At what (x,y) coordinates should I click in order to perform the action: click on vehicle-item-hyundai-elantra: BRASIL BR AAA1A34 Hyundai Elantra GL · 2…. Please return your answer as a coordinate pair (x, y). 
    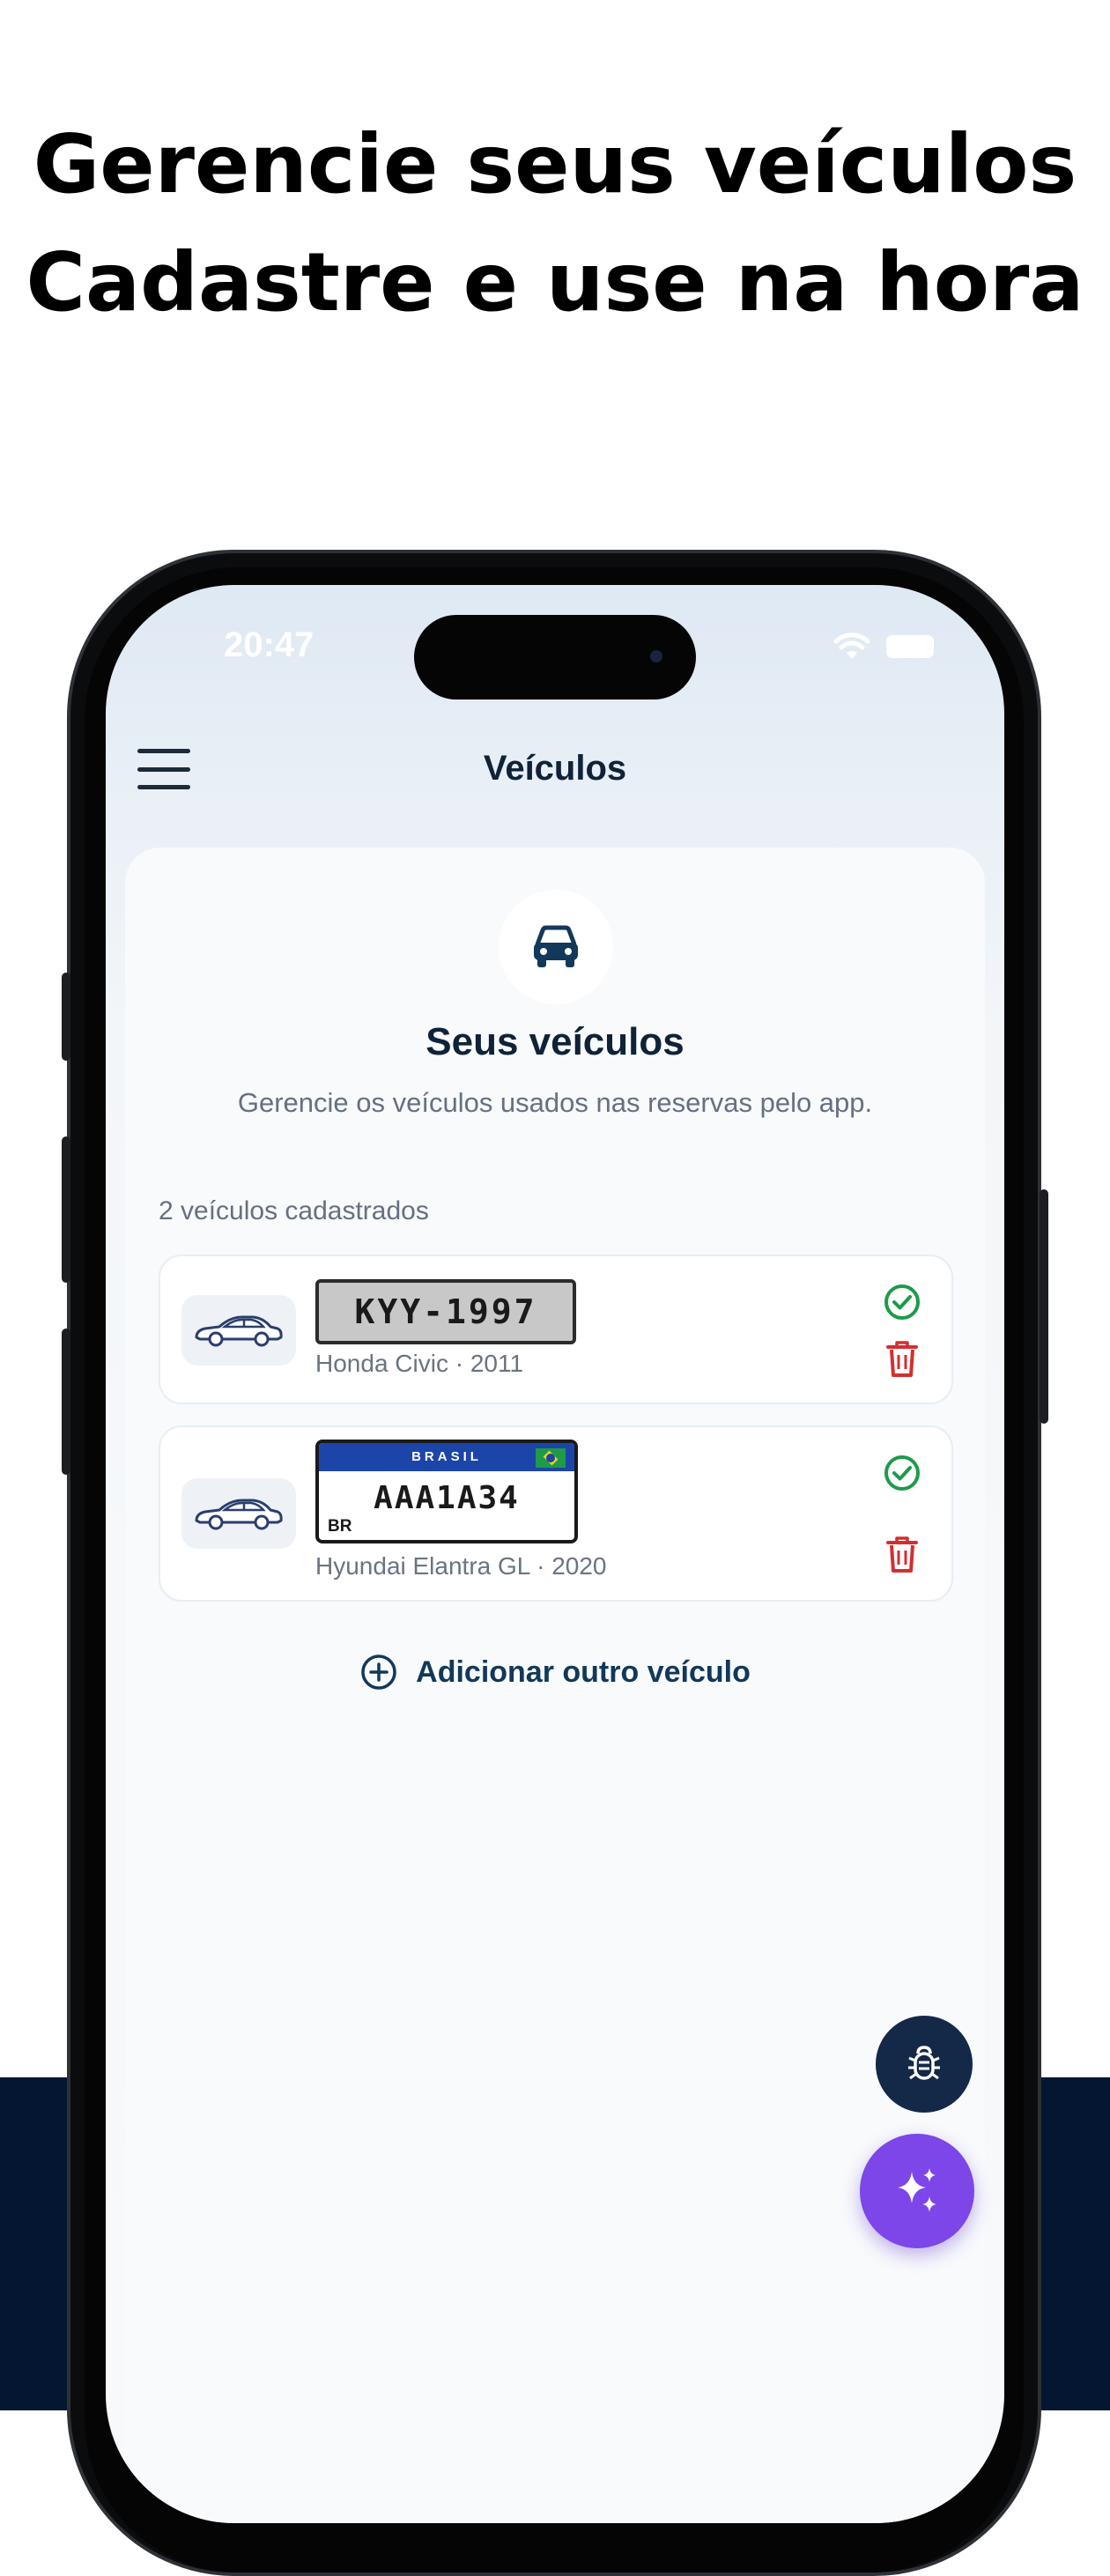
    Looking at the image, I should click on (556, 1514).